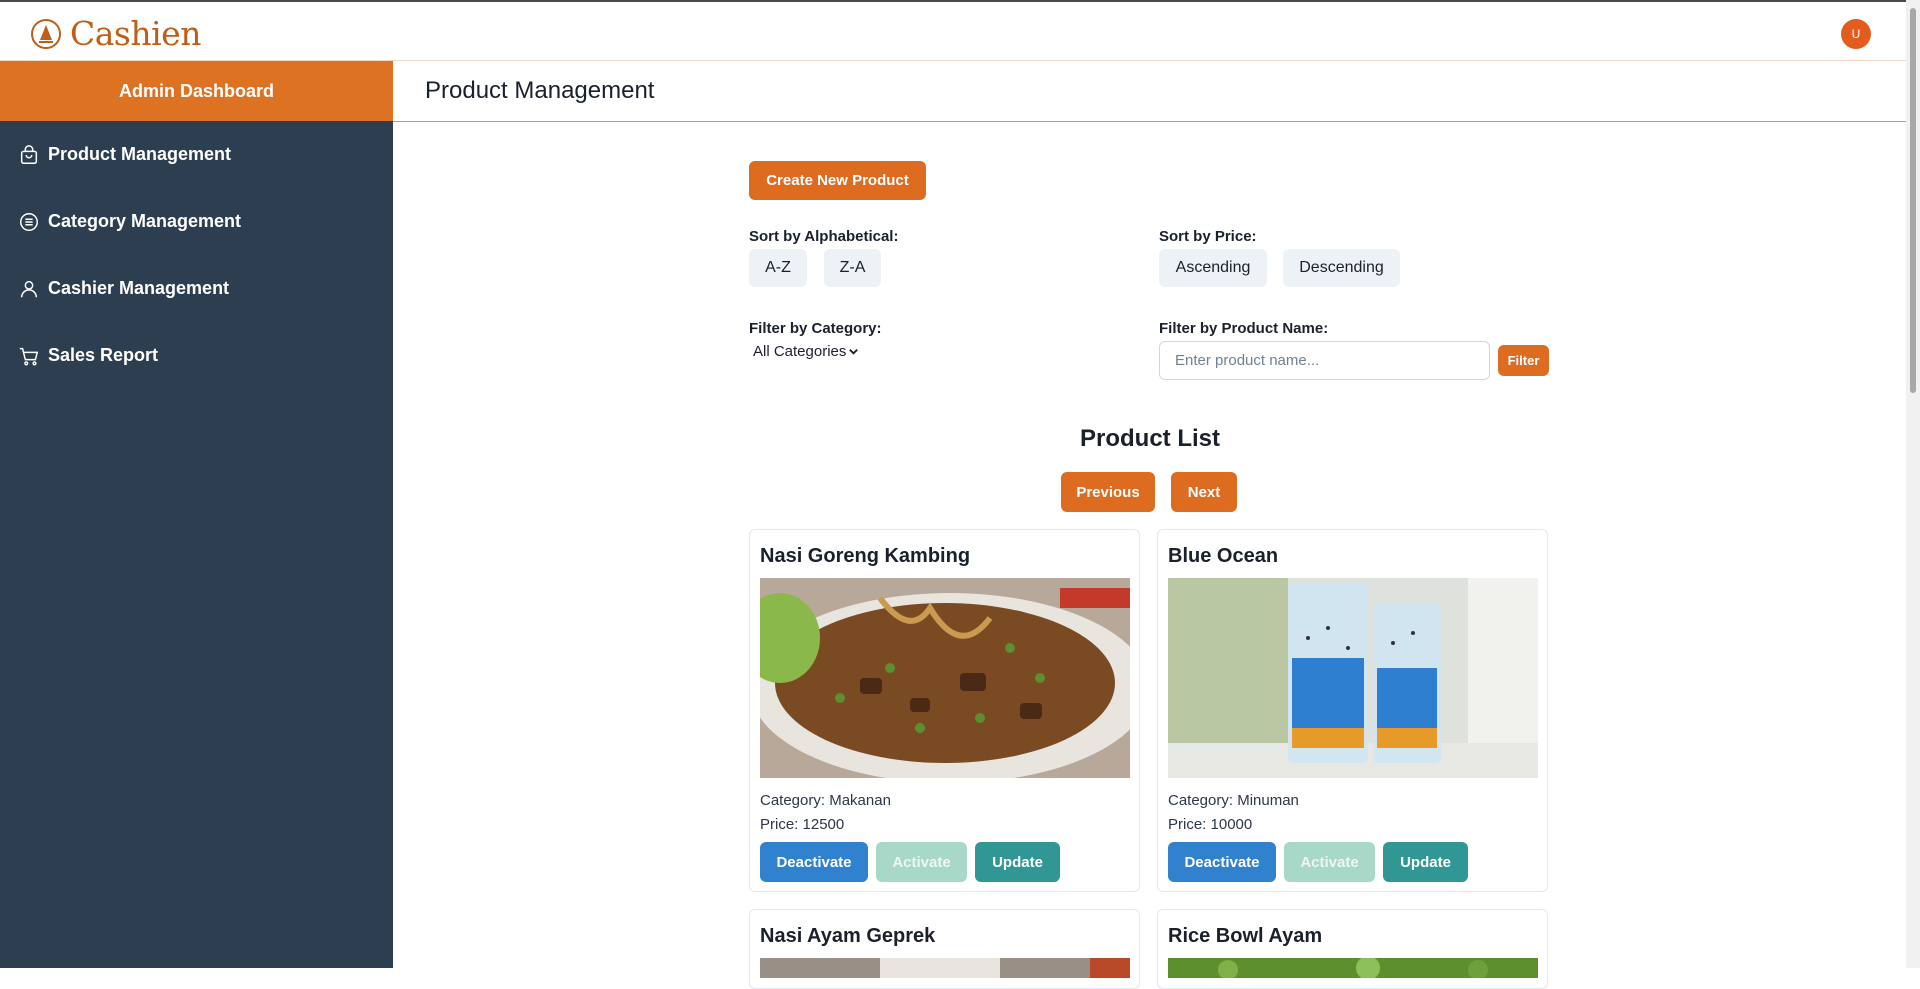  What do you see at coordinates (865, 556) in the screenshot?
I see `product-name: Nasi Goreng Kambing` at bounding box center [865, 556].